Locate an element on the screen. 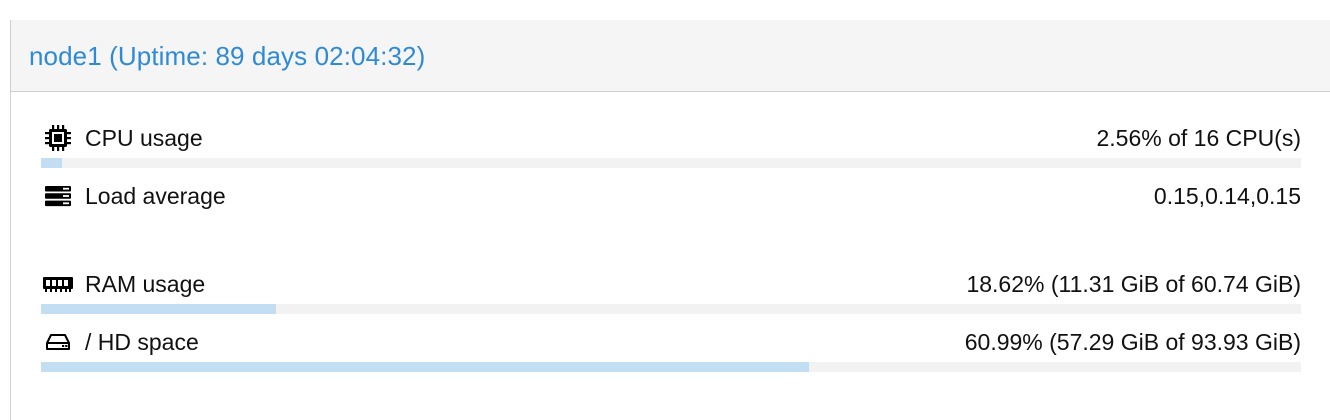  cpu-usage-bar is located at coordinates (671, 163).